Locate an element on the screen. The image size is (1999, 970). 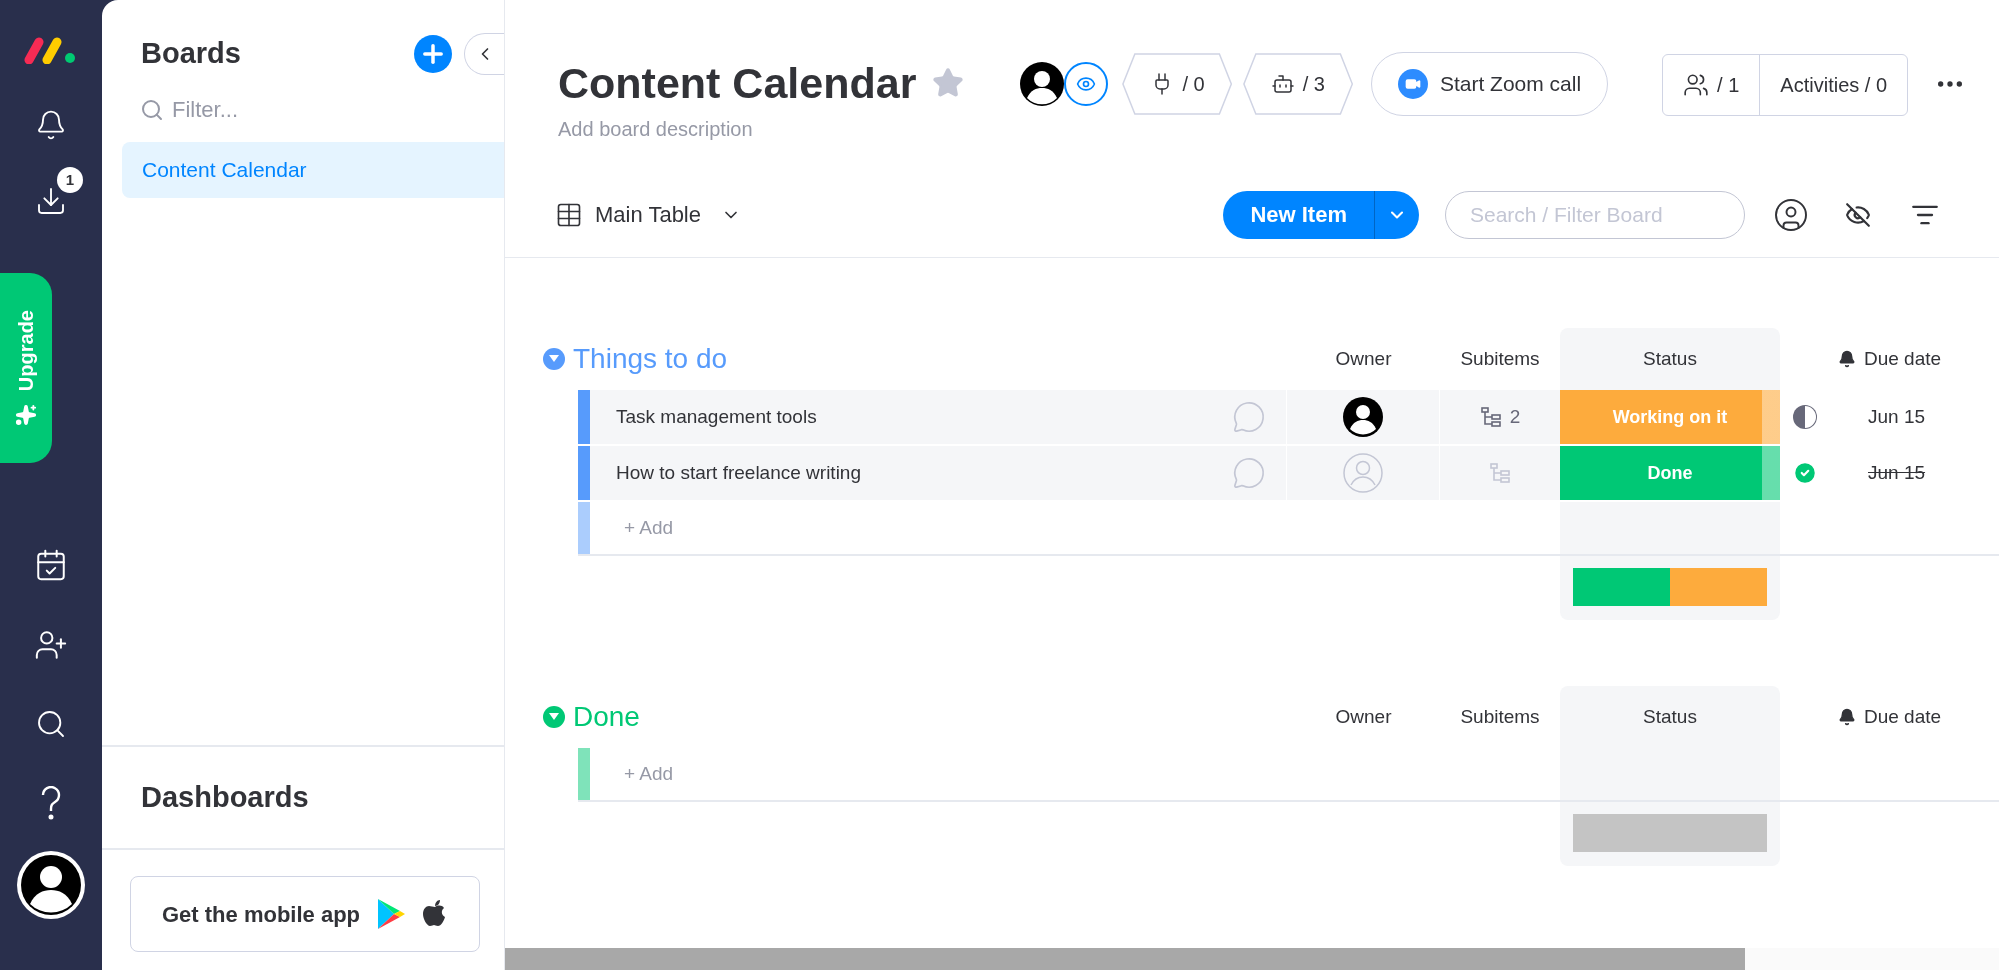
person-filter-icon is located at coordinates (1791, 214).